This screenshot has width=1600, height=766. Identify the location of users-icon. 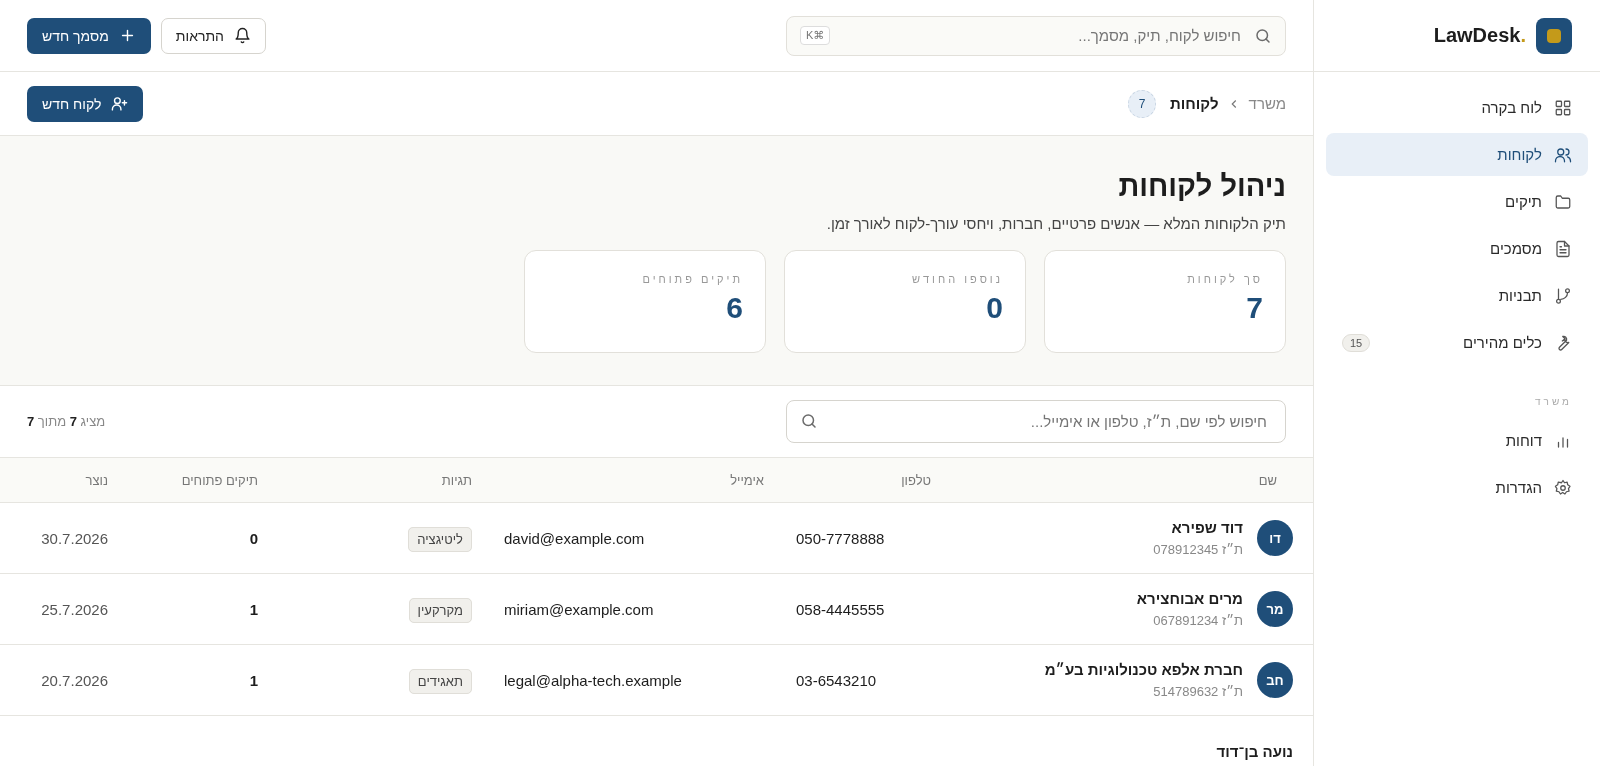
(1563, 154).